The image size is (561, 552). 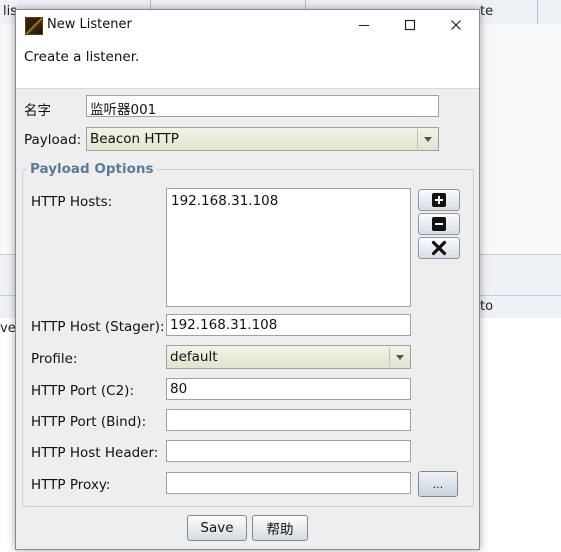 I want to click on list-item: 192.168.31.108, so click(x=288, y=201).